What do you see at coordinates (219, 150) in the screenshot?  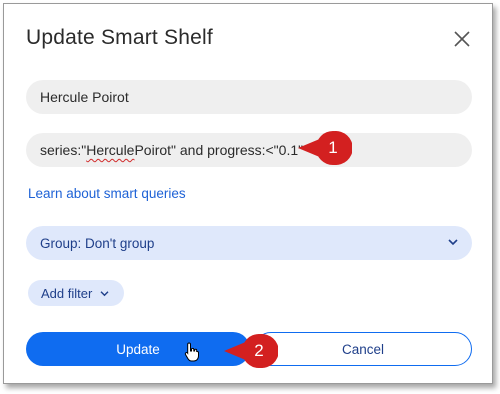 I see `query-suffix: Poirot" and progress:<"0.1"` at bounding box center [219, 150].